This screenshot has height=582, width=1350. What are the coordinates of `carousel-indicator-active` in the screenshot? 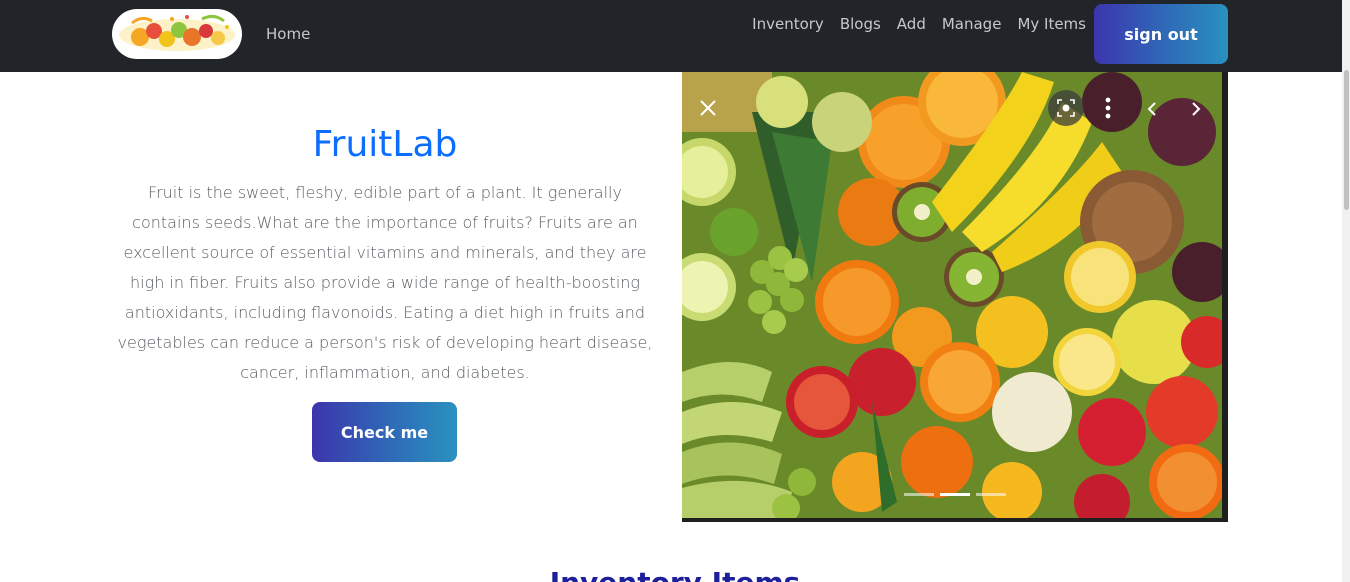 It's located at (955, 494).